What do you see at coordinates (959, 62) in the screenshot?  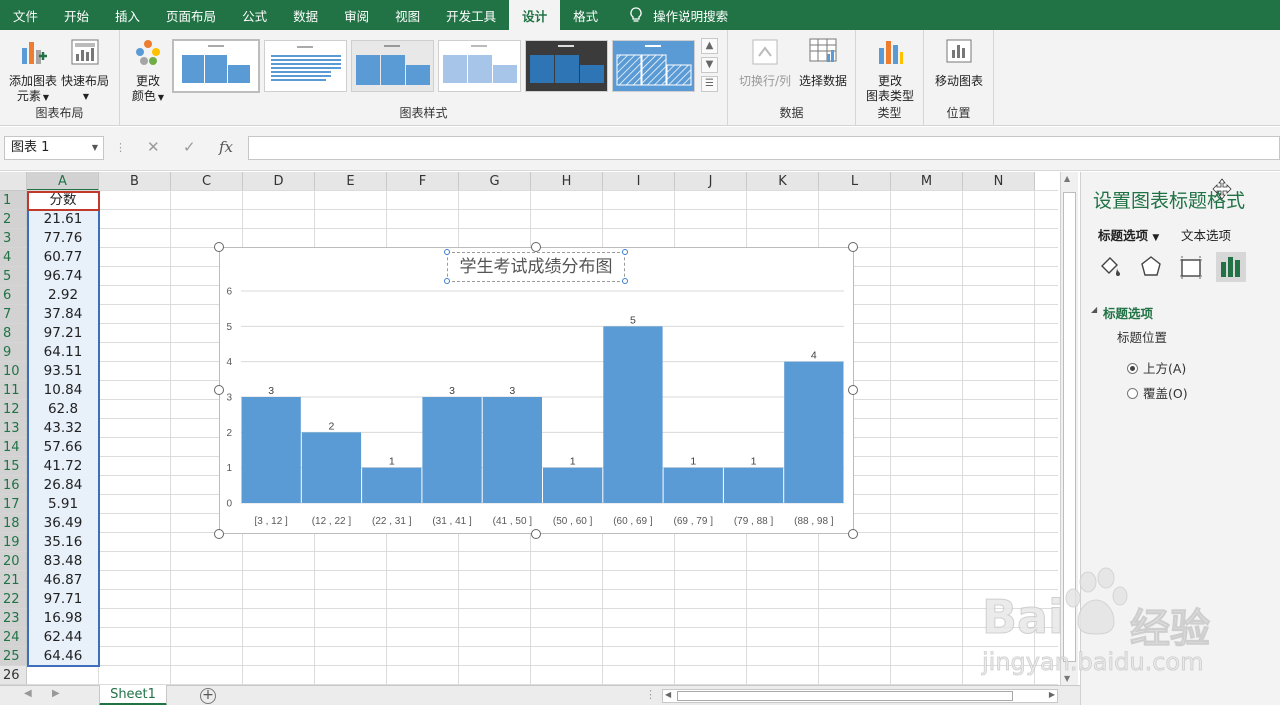 I see `move-chart-button: 移动图表` at bounding box center [959, 62].